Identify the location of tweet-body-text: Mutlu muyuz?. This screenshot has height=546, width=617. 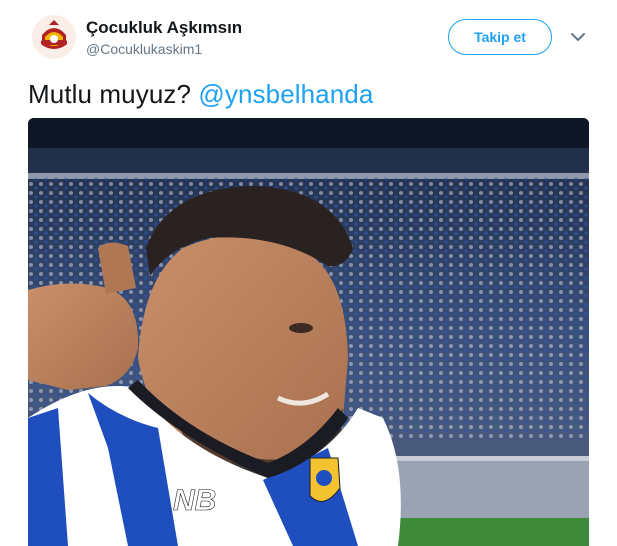
(110, 94).